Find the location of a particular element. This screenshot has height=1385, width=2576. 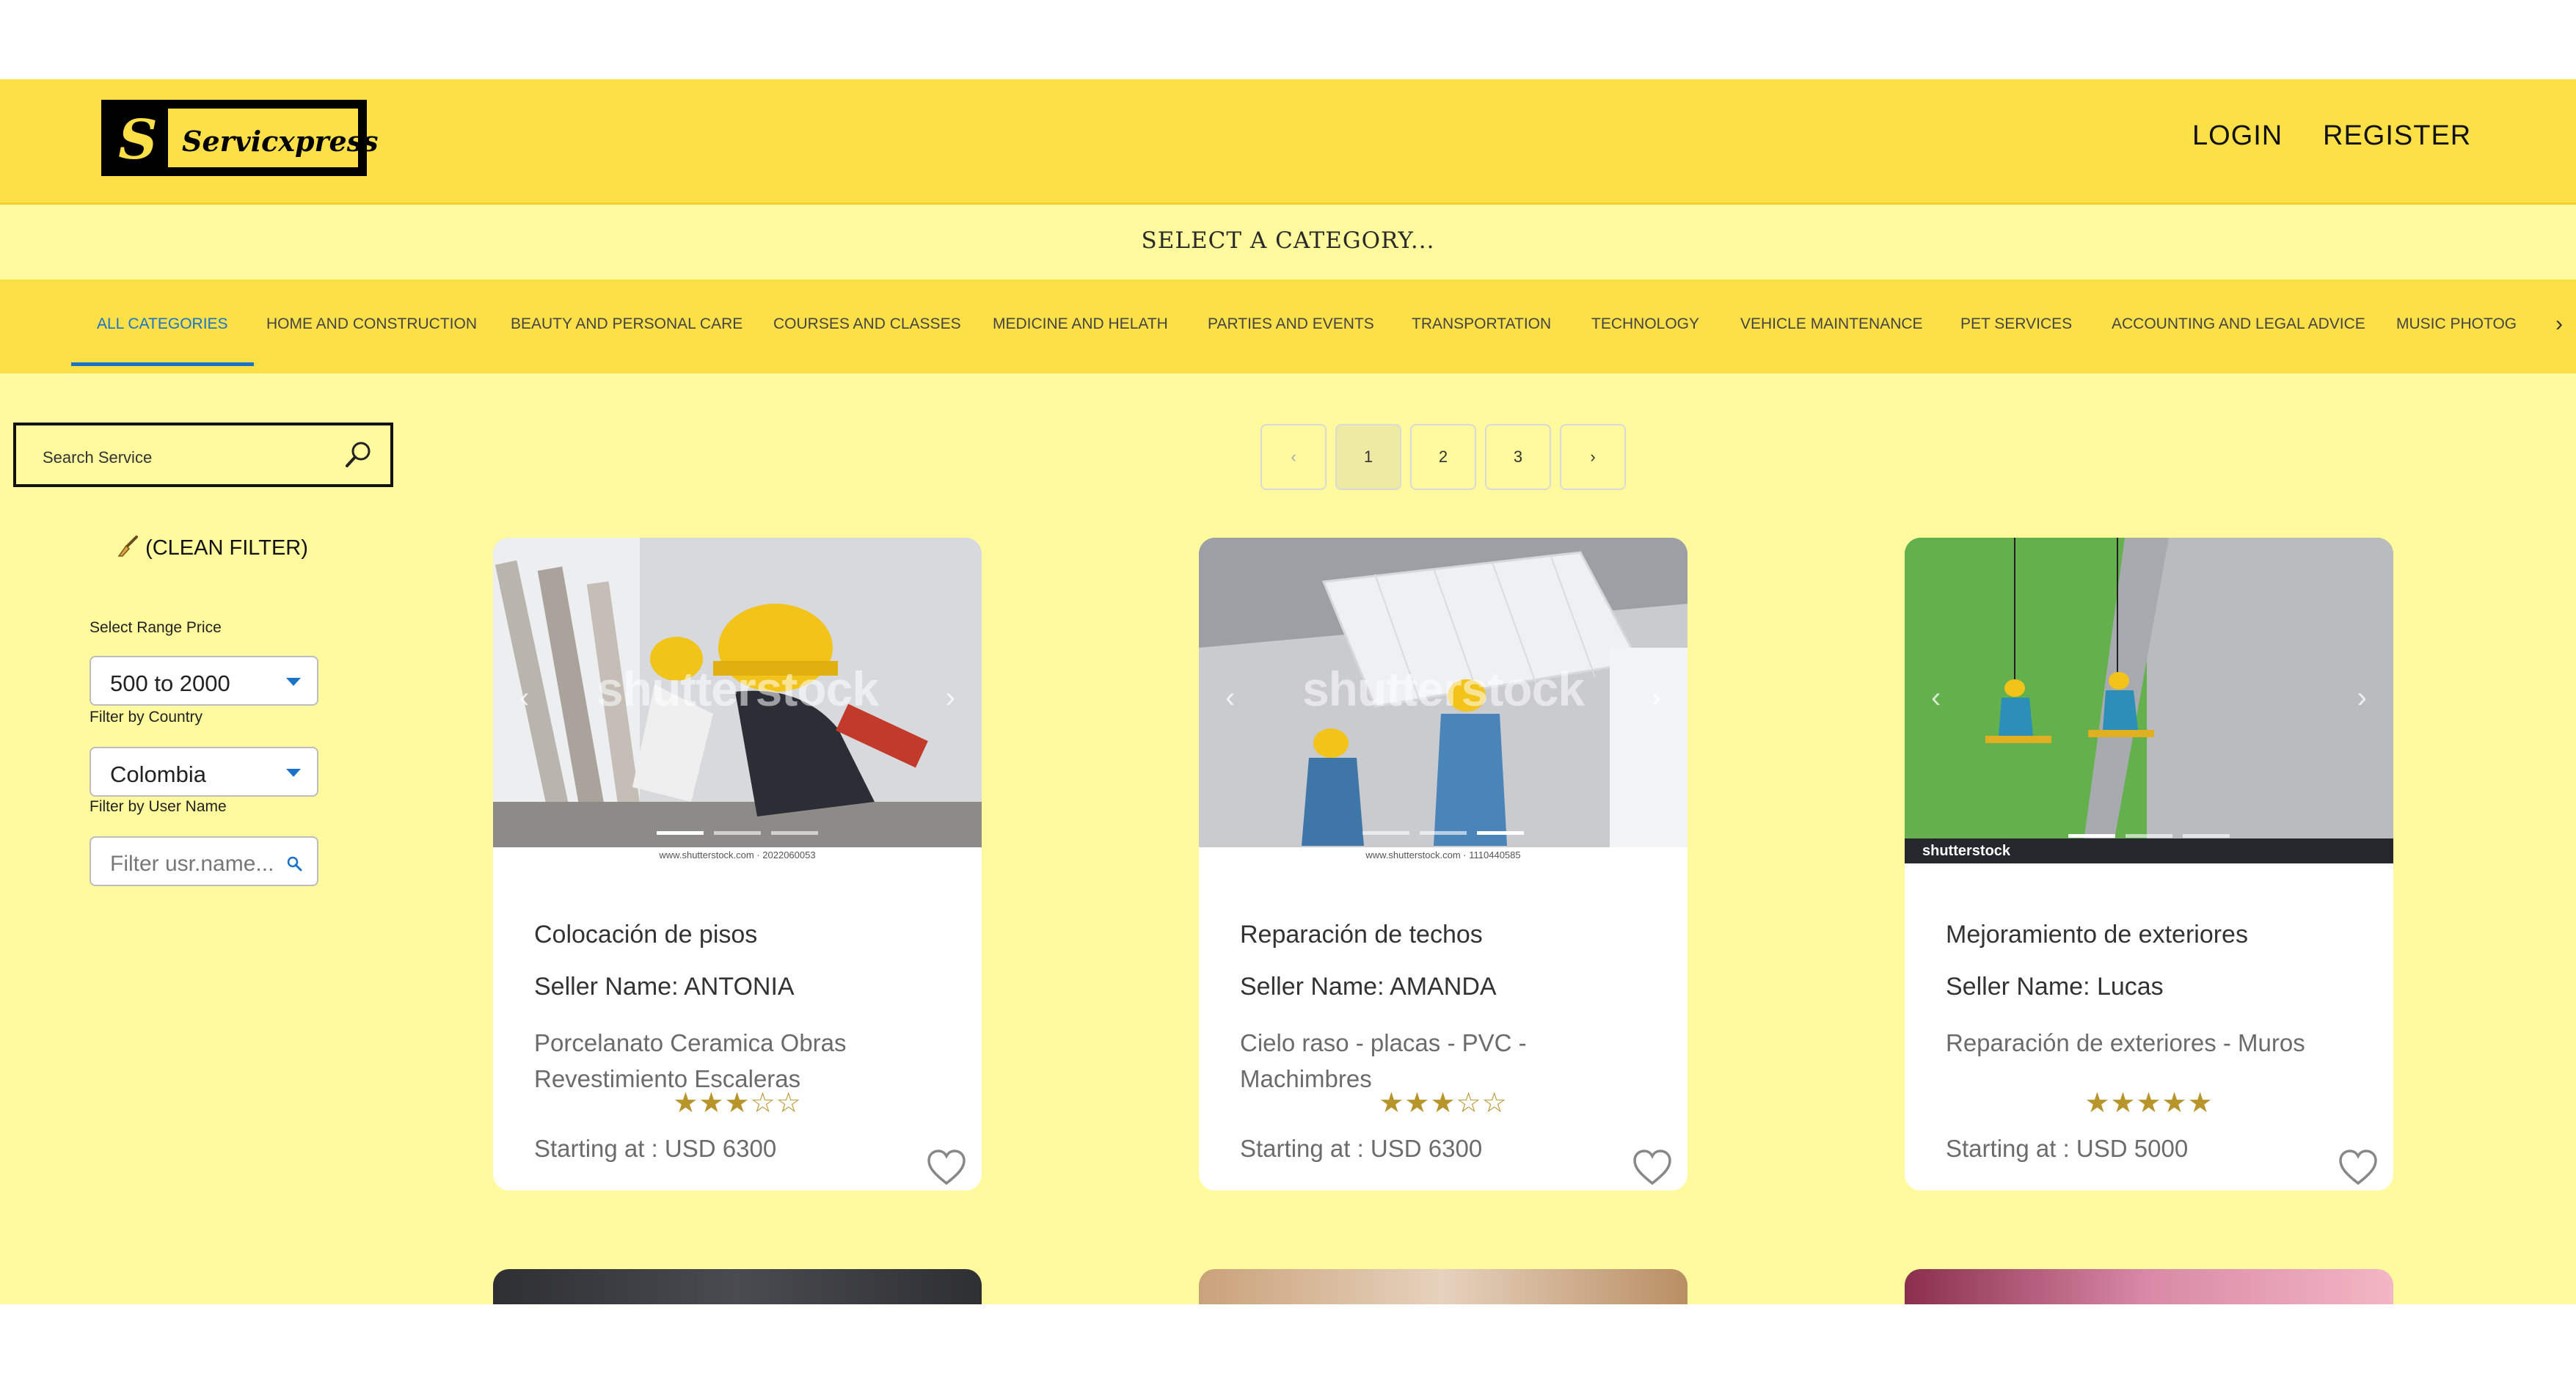

image-caption: www.shutterstock.com · 1110440585 is located at coordinates (1443, 855).